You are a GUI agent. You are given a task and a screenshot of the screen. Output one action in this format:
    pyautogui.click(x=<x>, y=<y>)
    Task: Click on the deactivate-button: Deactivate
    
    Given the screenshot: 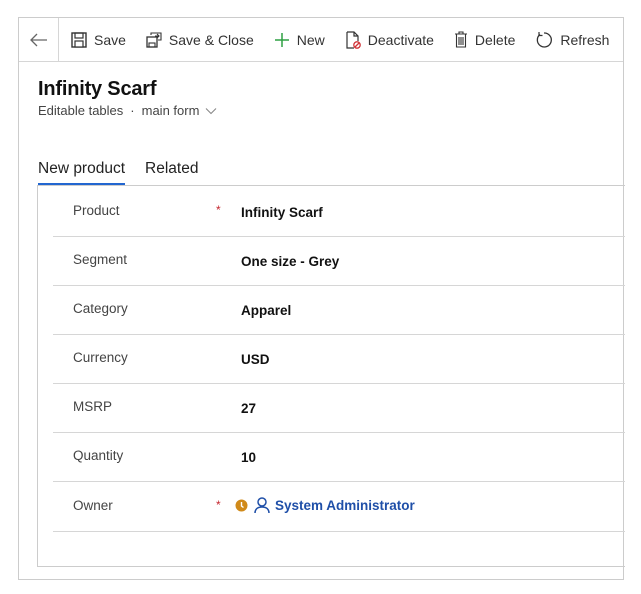 What is the action you would take?
    pyautogui.click(x=389, y=39)
    